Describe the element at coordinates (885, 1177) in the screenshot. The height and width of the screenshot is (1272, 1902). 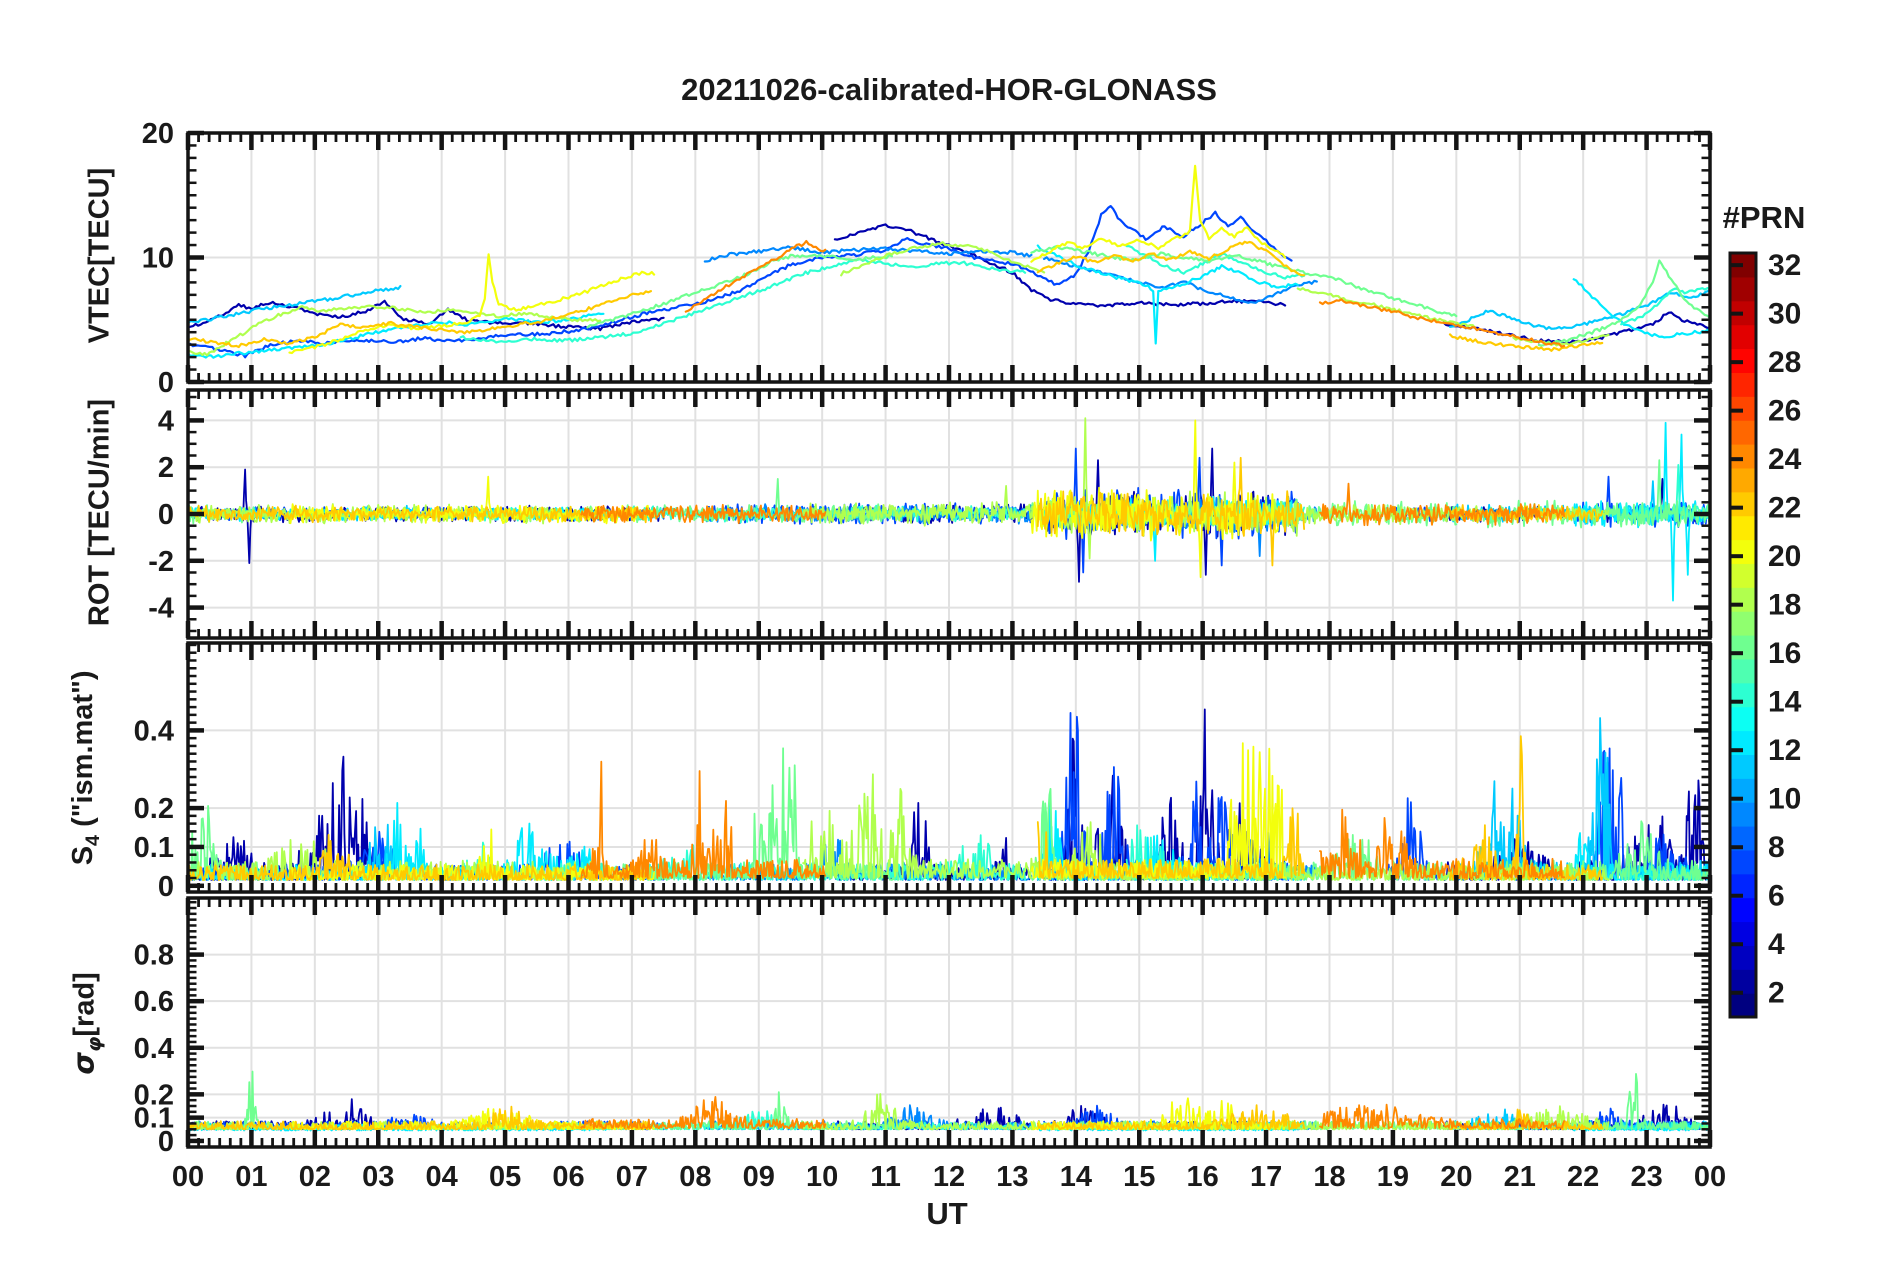
I see `xtick-label: 11` at that location.